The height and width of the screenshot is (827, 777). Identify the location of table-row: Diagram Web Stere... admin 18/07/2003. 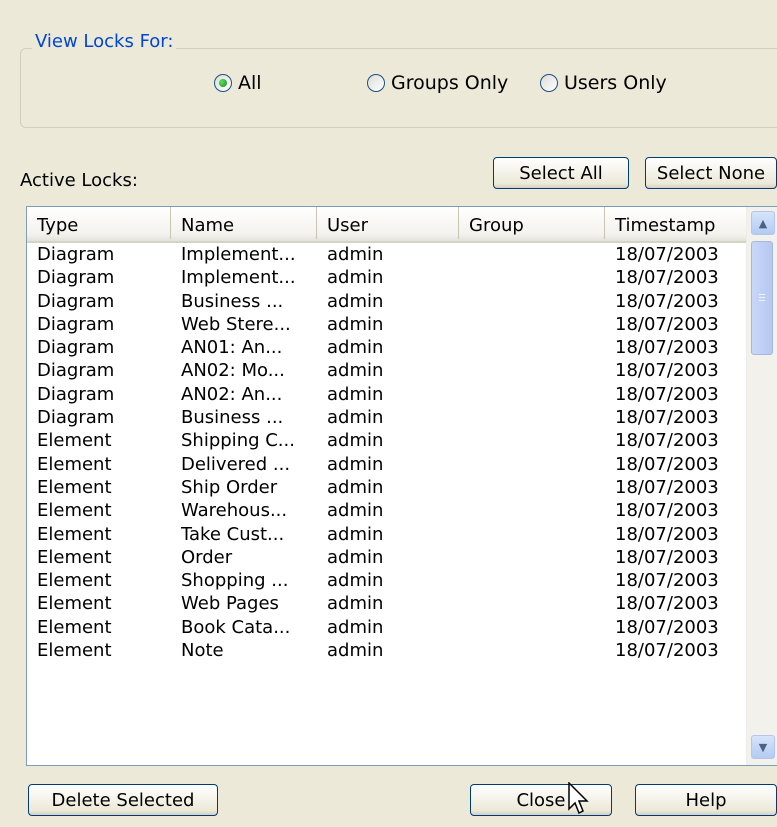
(387, 324).